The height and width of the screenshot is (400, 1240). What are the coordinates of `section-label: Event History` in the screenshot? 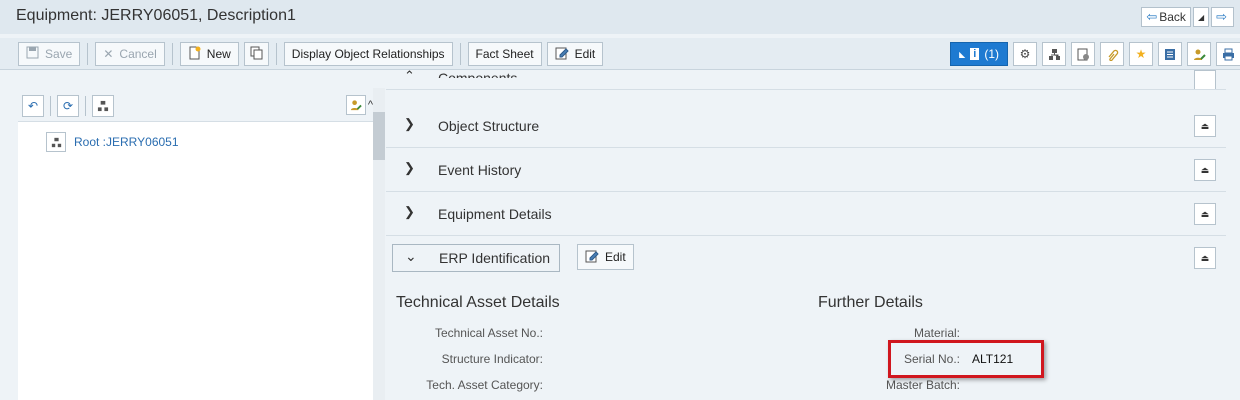 It's located at (480, 170).